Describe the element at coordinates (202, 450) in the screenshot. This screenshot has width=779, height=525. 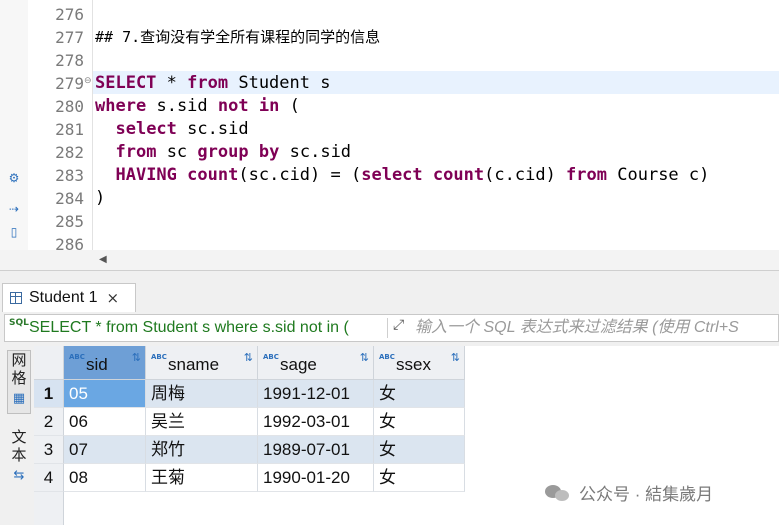
I see `table-cell: 郑竹` at that location.